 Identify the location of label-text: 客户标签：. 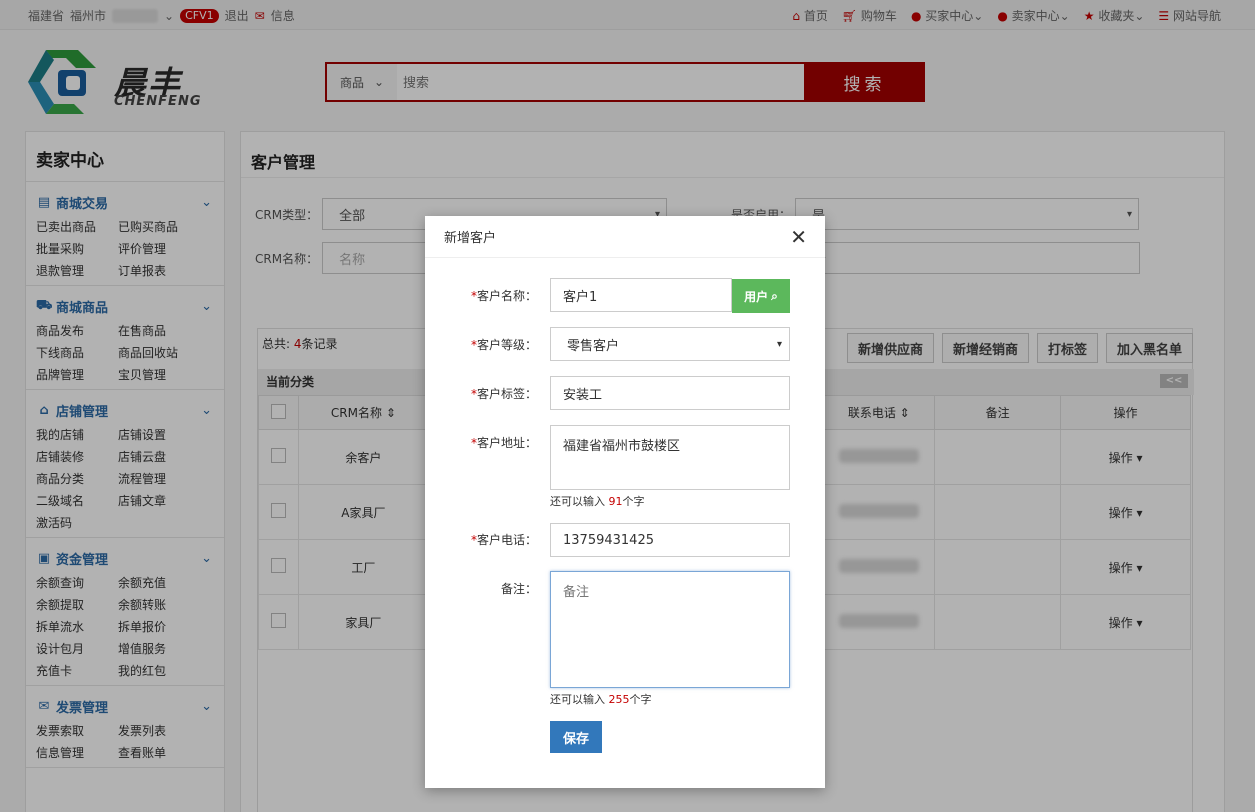
(506, 394).